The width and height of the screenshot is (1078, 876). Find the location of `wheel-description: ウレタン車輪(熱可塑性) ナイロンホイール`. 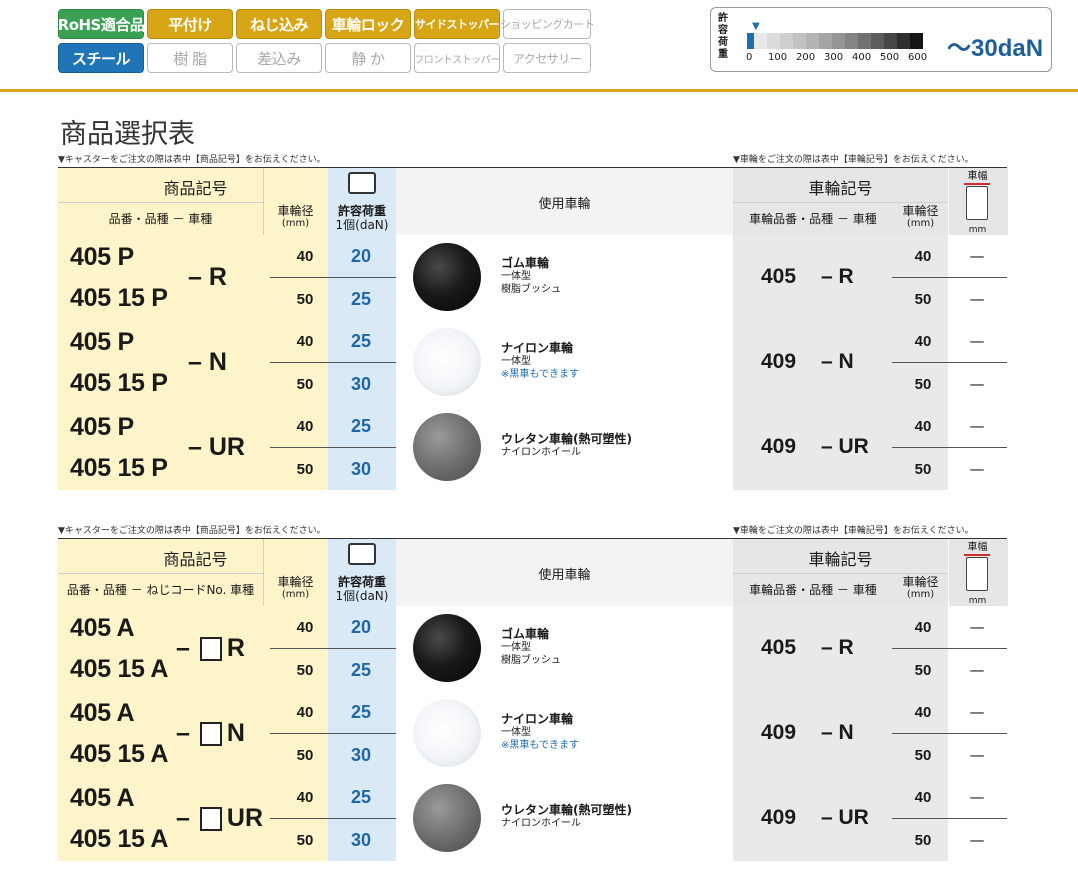

wheel-description: ウレタン車輪(熱可塑性) ナイロンホイール is located at coordinates (566, 816).